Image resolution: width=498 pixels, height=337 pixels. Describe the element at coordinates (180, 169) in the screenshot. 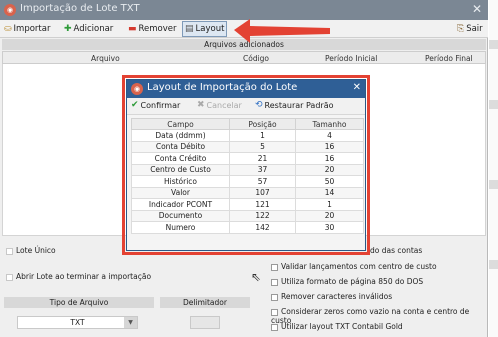

I see `cell-campo: Centro de Custo` at that location.